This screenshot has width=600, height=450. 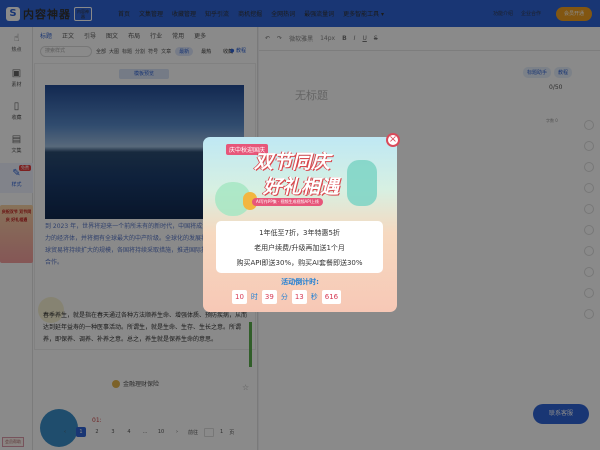 What do you see at coordinates (299, 263) in the screenshot?
I see `offer-line-3: 购买API即送30%，购买AI套餐即送30%` at bounding box center [299, 263].